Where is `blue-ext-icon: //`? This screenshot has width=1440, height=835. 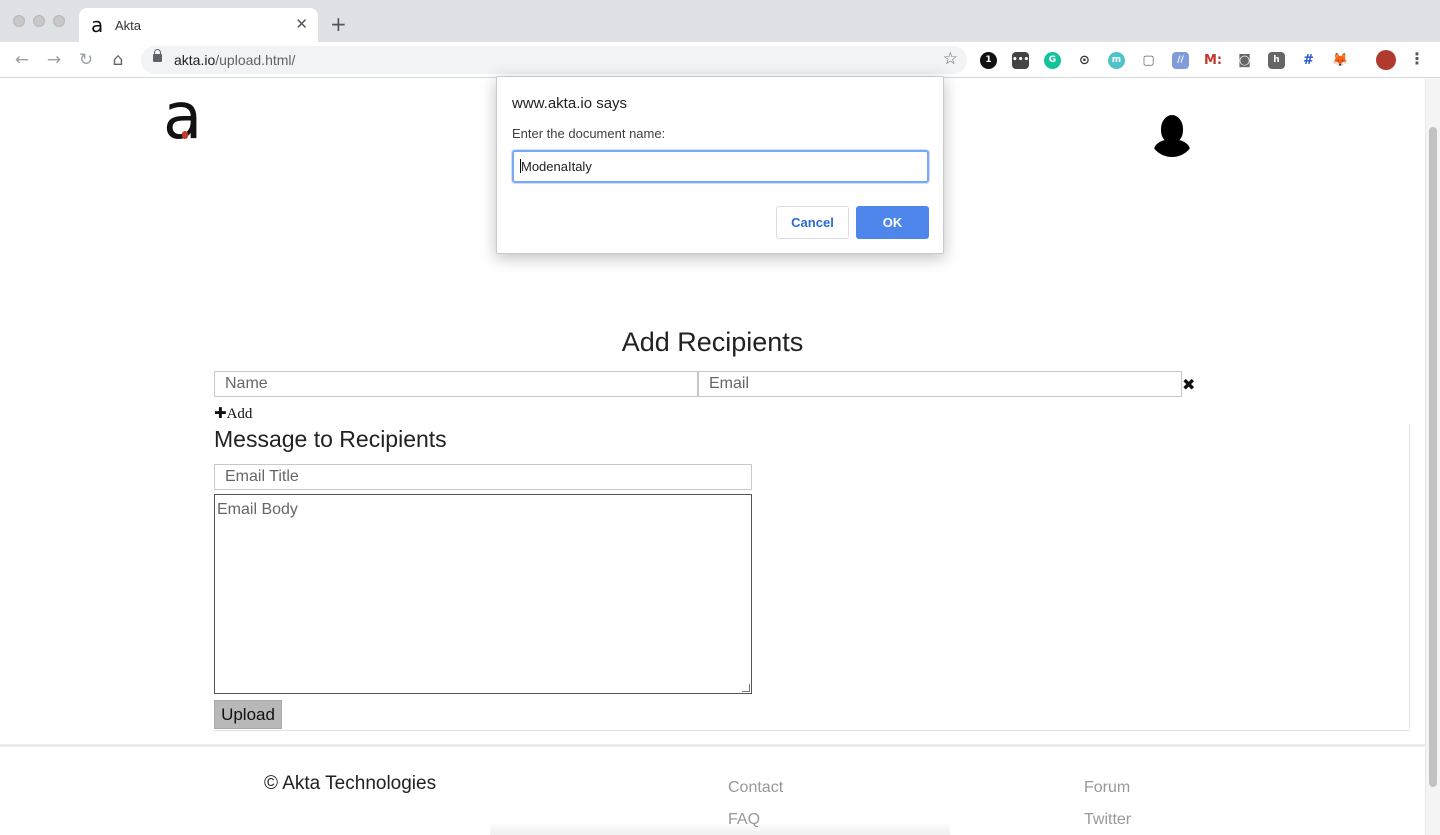
blue-ext-icon: // is located at coordinates (1180, 60).